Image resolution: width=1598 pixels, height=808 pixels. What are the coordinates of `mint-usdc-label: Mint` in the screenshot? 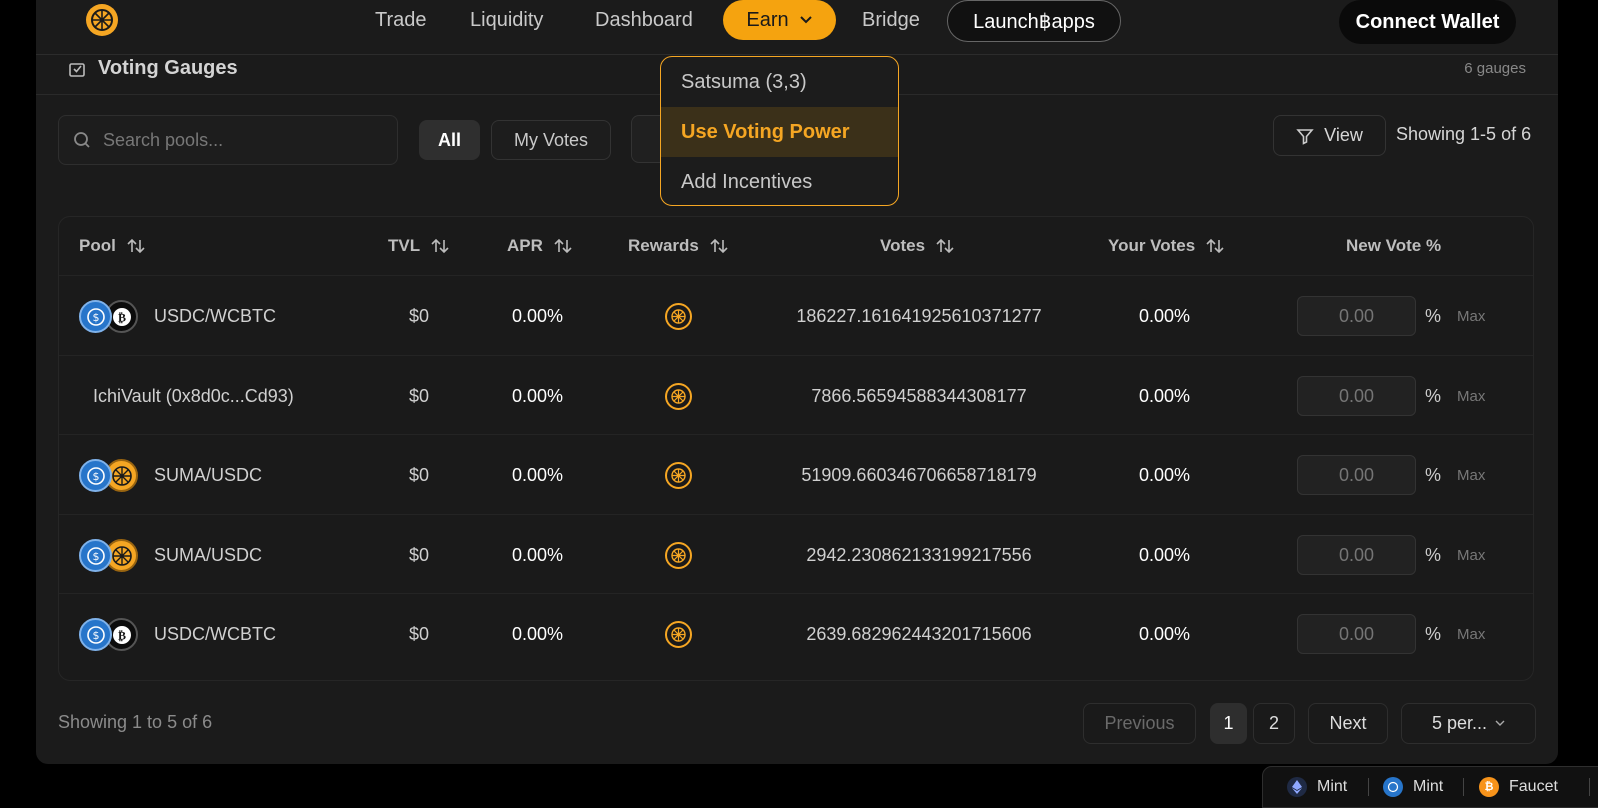 It's located at (1428, 786).